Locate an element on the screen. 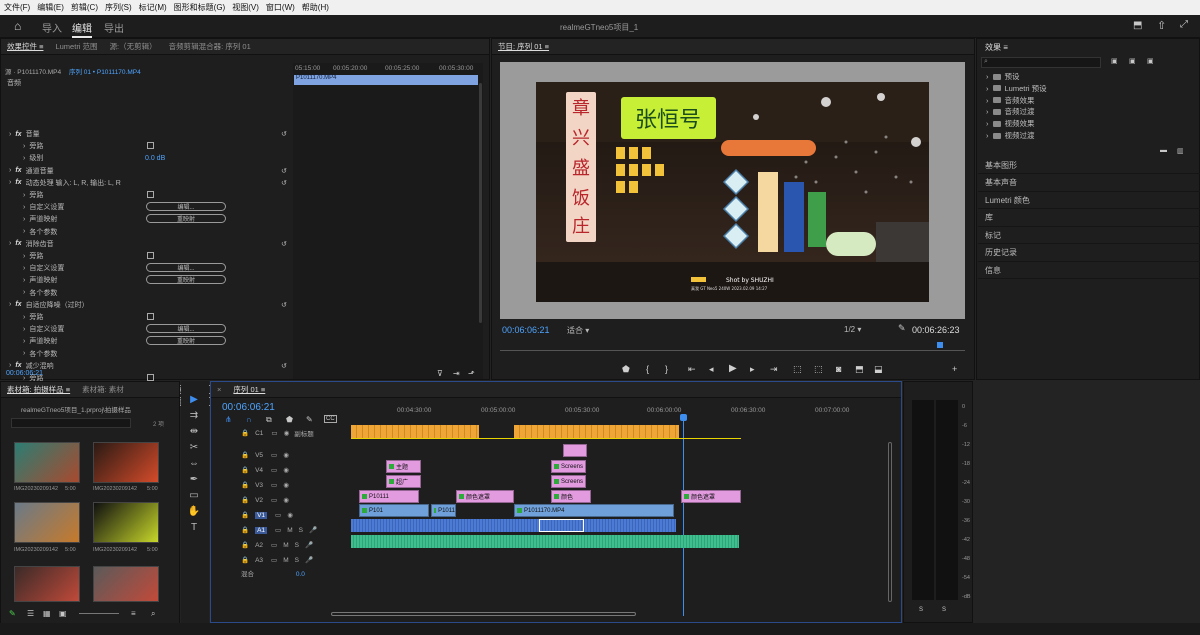 This screenshot has width=1200, height=635. menu-item: 视图(V) is located at coordinates (245, 7).